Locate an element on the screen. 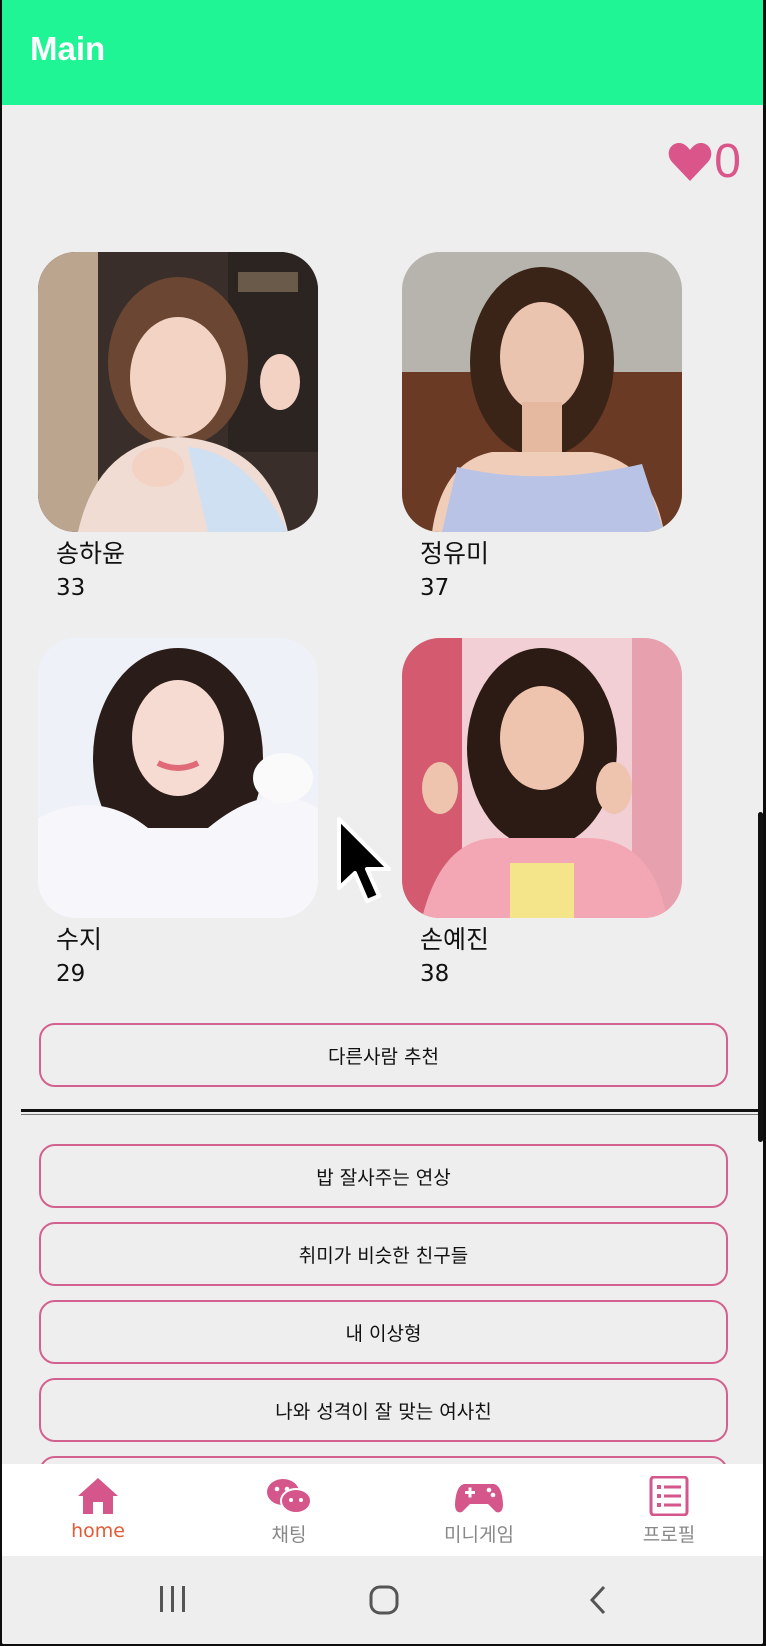 This screenshot has width=766, height=1646. recent-apps-icon is located at coordinates (172, 1599).